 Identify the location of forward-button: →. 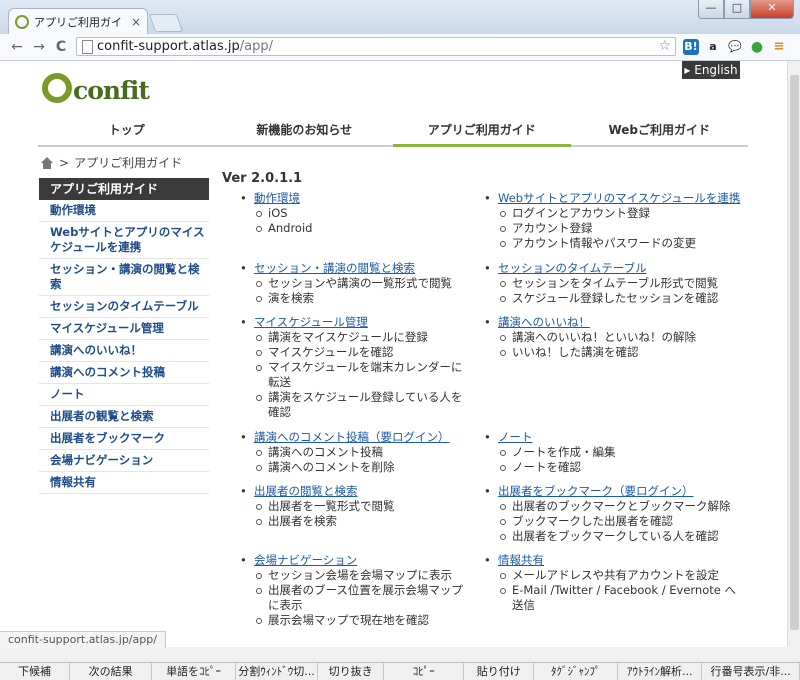
(39, 47).